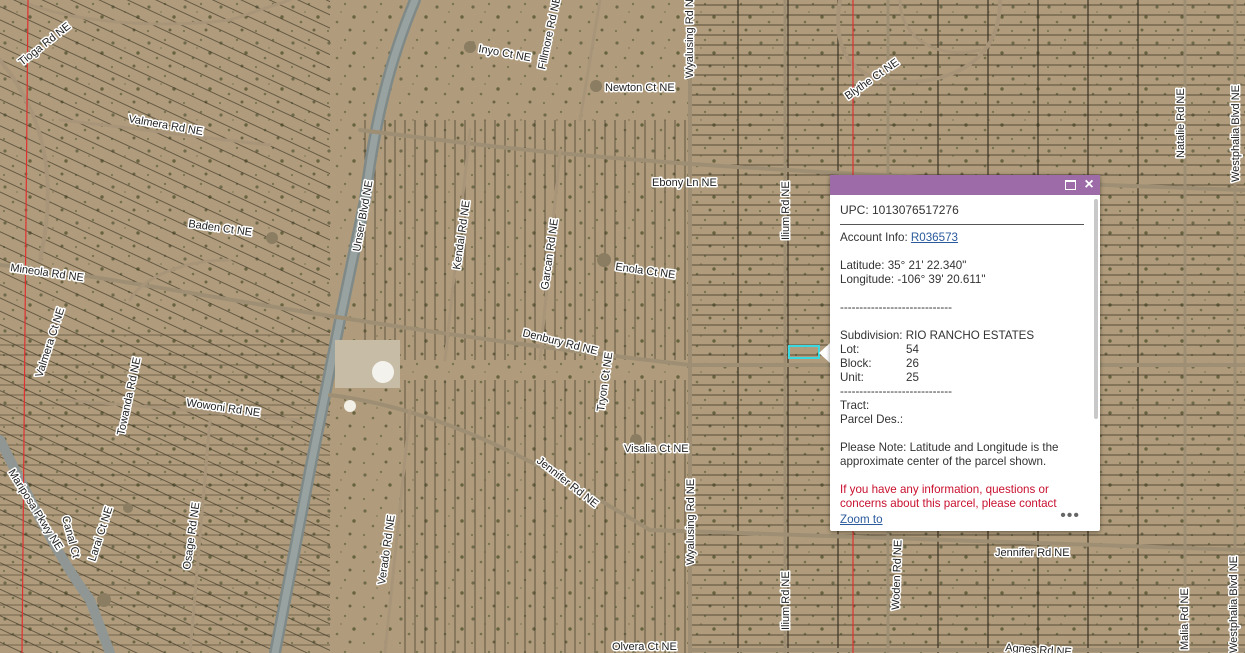  Describe the element at coordinates (912, 377) in the screenshot. I see `unit-value: 25` at that location.